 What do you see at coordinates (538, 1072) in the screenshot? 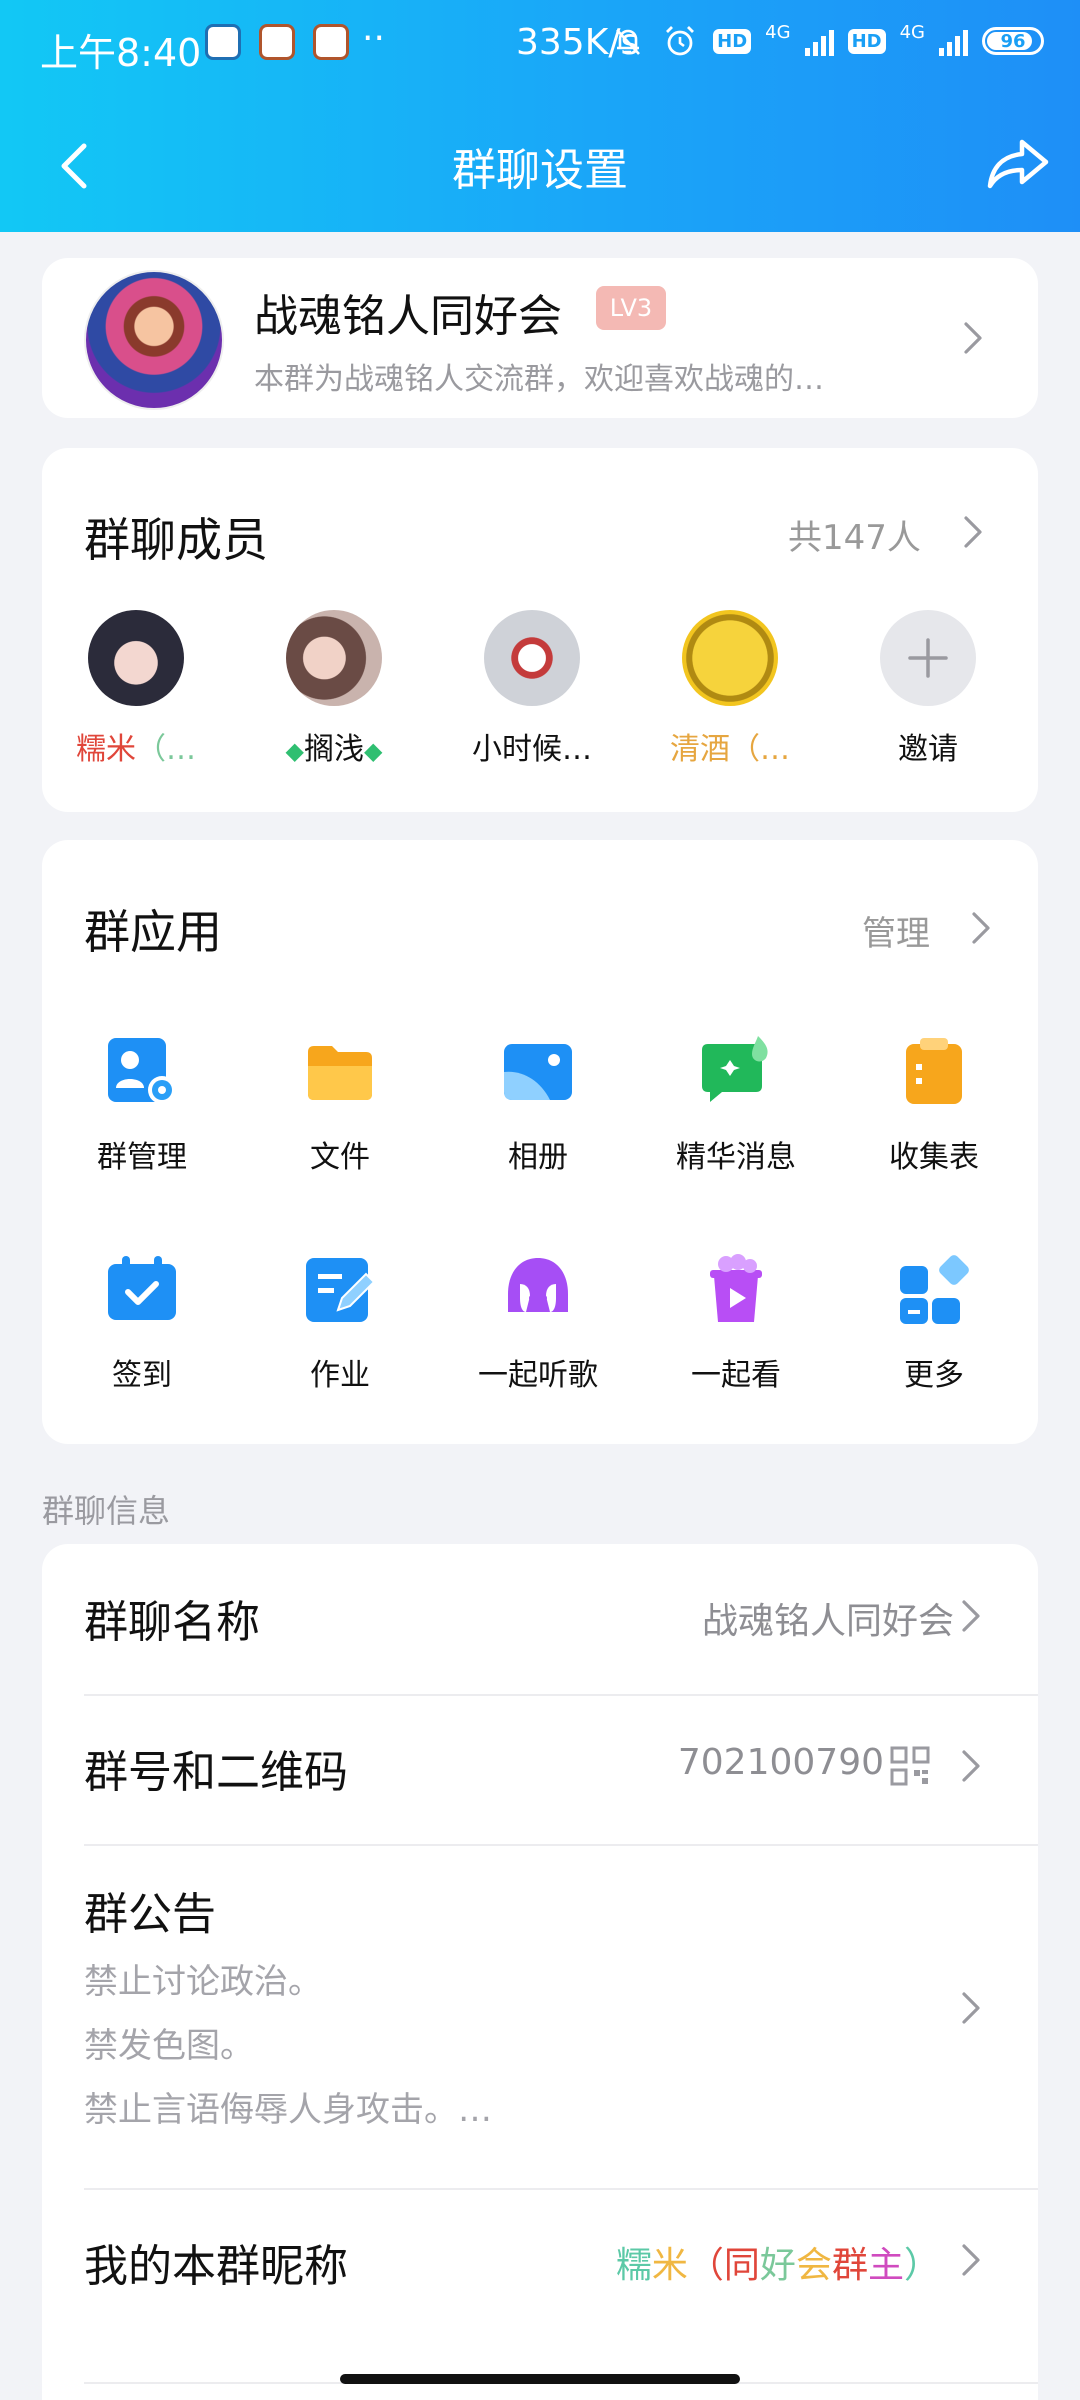
I see `album-icon` at bounding box center [538, 1072].